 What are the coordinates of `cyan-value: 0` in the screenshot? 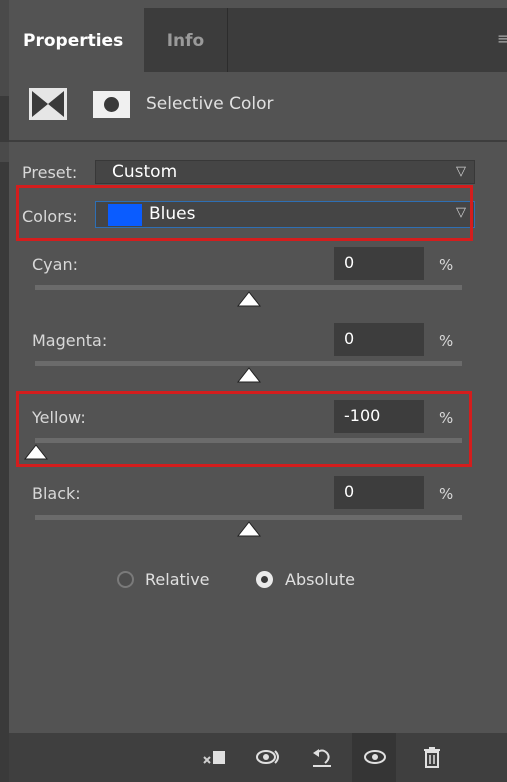 It's located at (349, 262).